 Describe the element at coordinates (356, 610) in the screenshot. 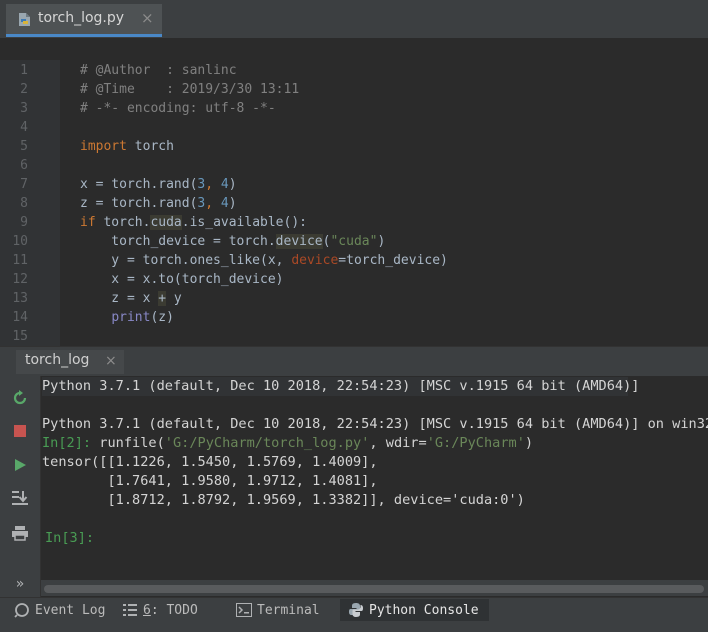

I see `python-icon` at that location.